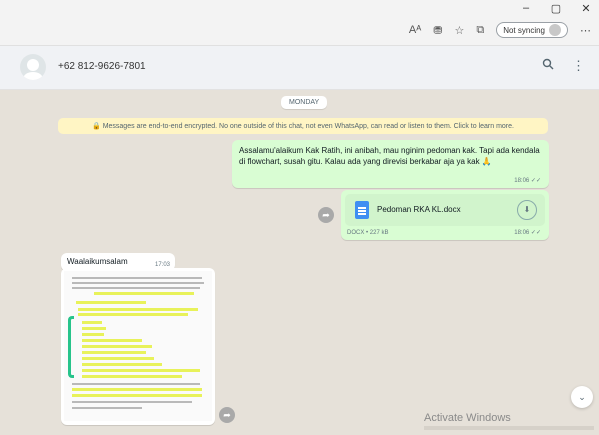 The image size is (599, 435). What do you see at coordinates (299, 23) in the screenshot?
I see `browser-top-bar: – ▢ ✕ Aᴬ ⛃ ☆ ⧉ Not syncing ⋯` at bounding box center [299, 23].